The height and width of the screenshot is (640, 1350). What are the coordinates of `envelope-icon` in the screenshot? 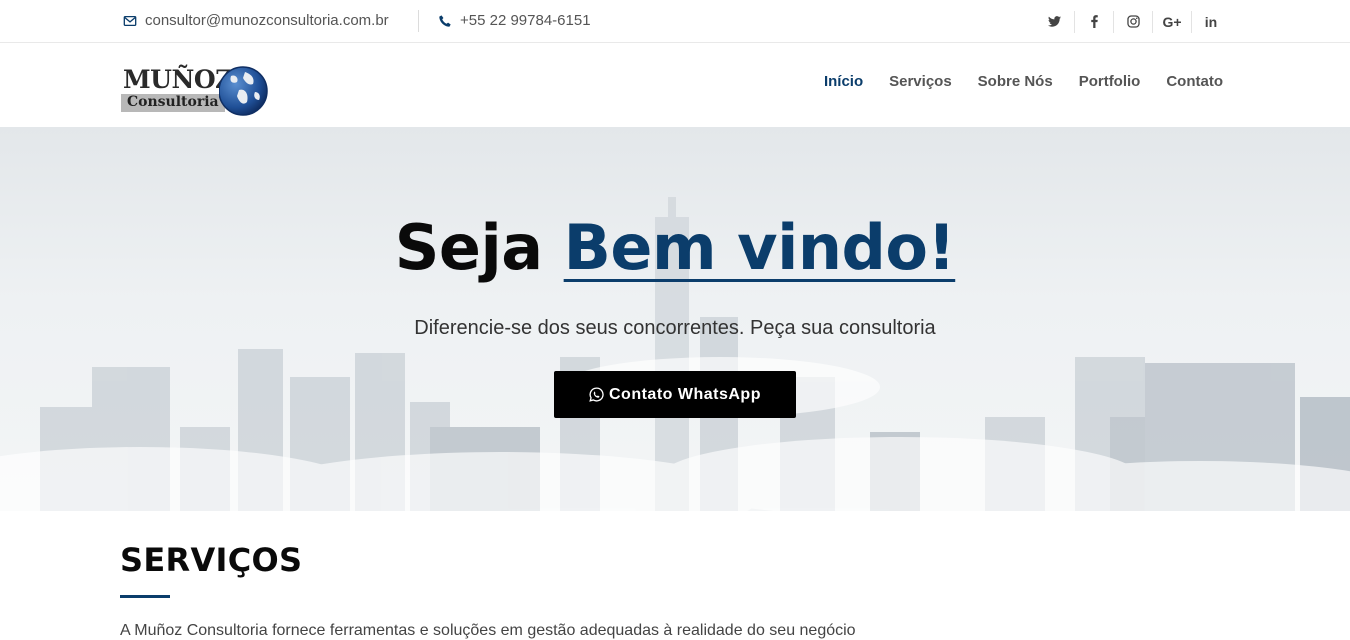 It's located at (130, 20).